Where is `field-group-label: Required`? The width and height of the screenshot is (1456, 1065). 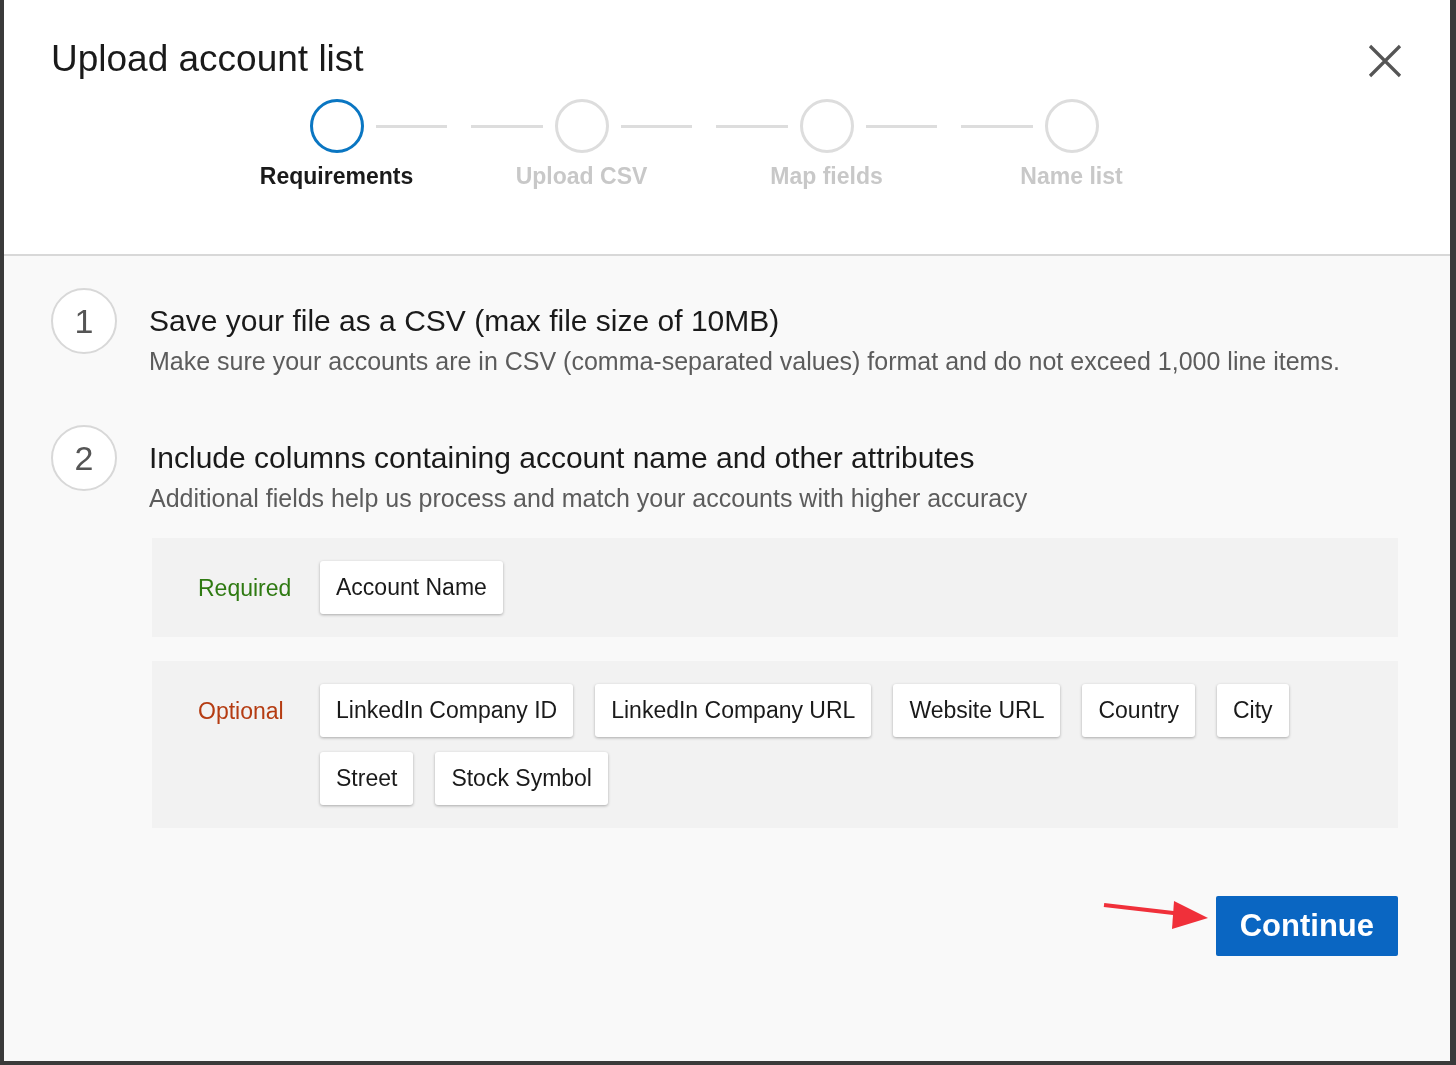 field-group-label: Required is located at coordinates (245, 588).